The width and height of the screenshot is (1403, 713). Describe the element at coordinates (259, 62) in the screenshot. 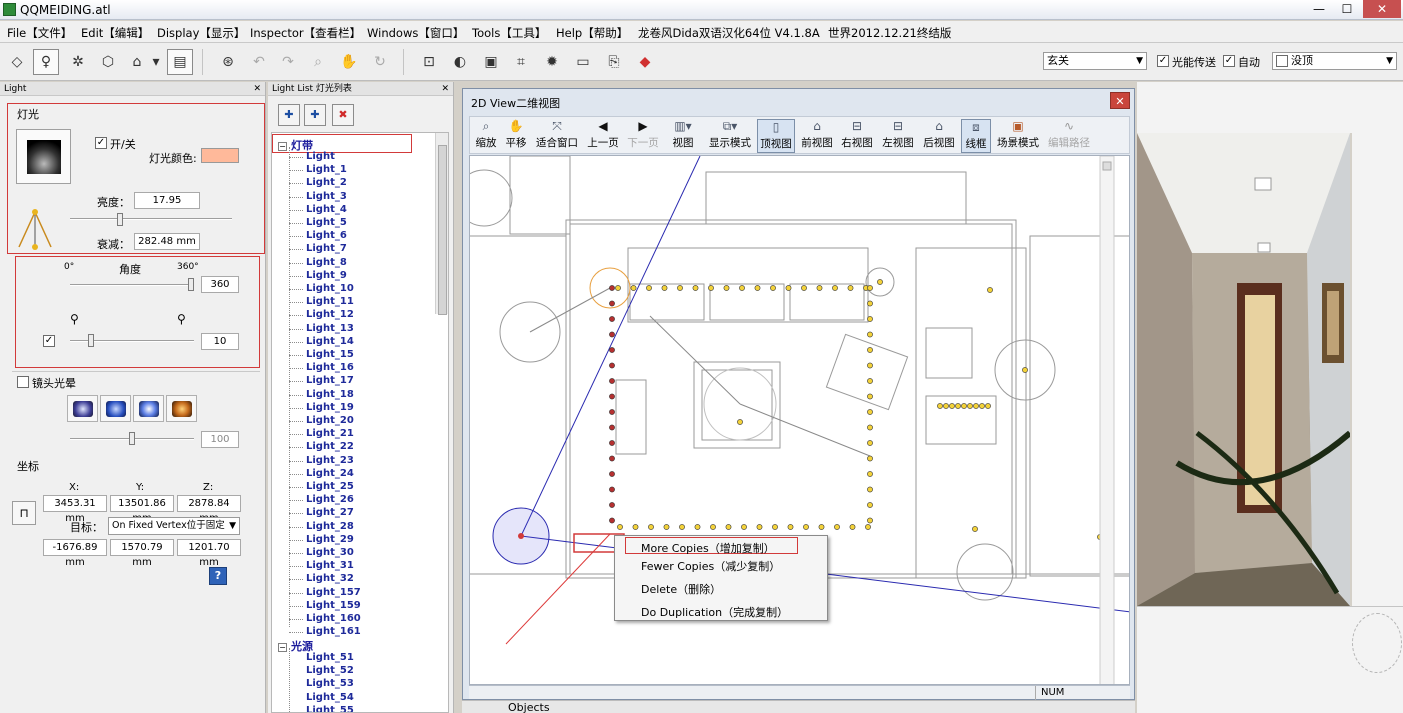

I see `undo-icon: ↶` at that location.